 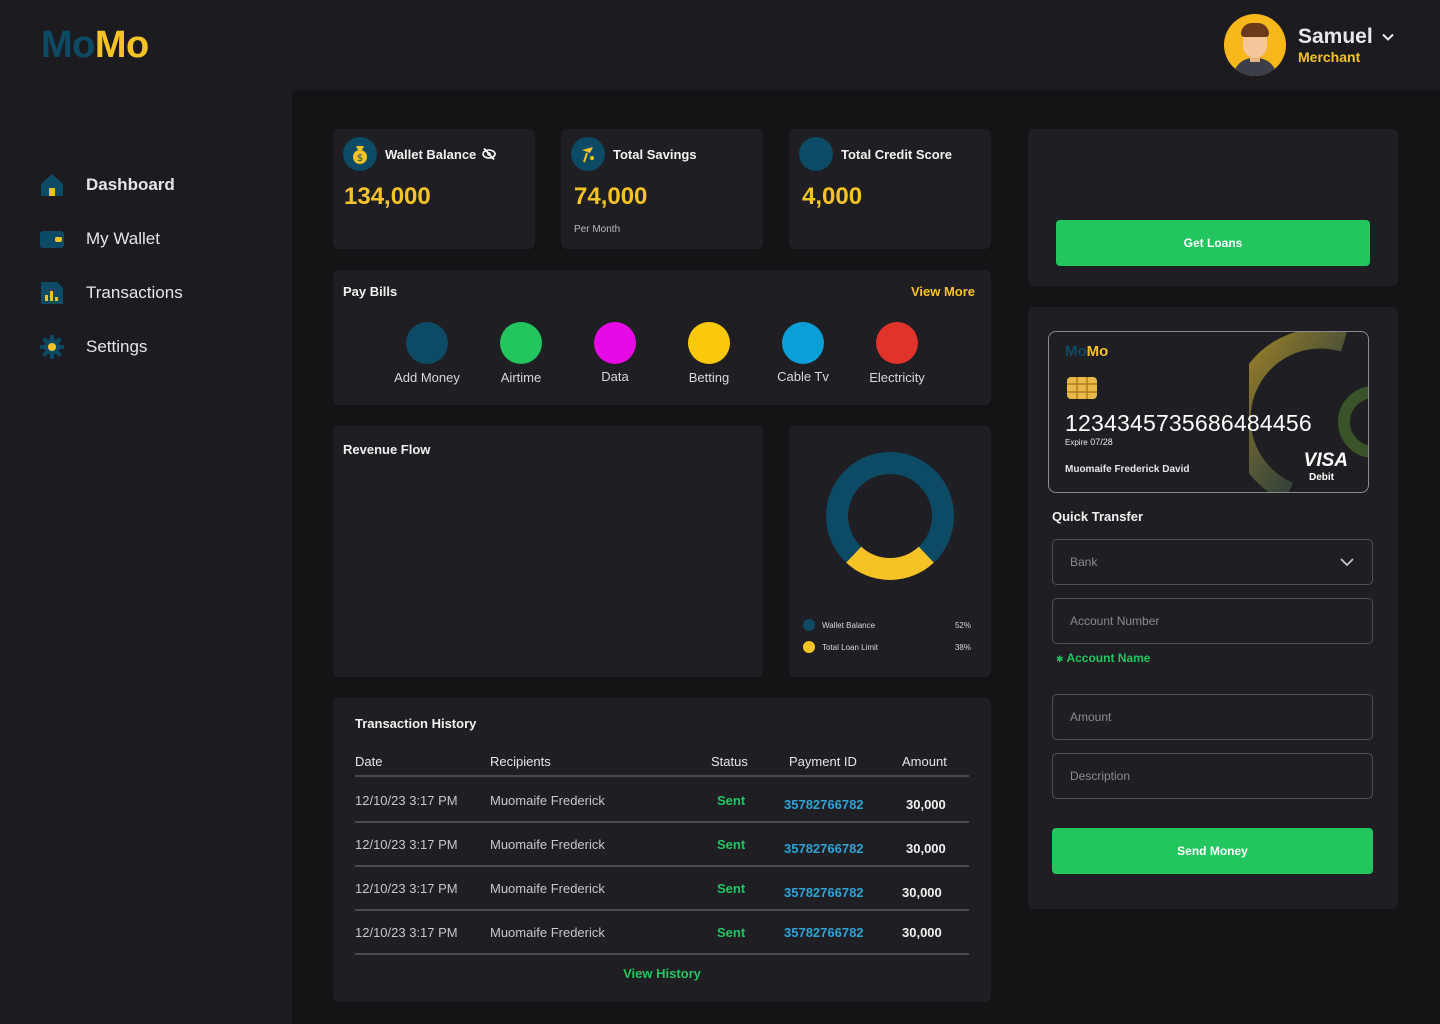 What do you see at coordinates (1255, 45) in the screenshot?
I see `avatar` at bounding box center [1255, 45].